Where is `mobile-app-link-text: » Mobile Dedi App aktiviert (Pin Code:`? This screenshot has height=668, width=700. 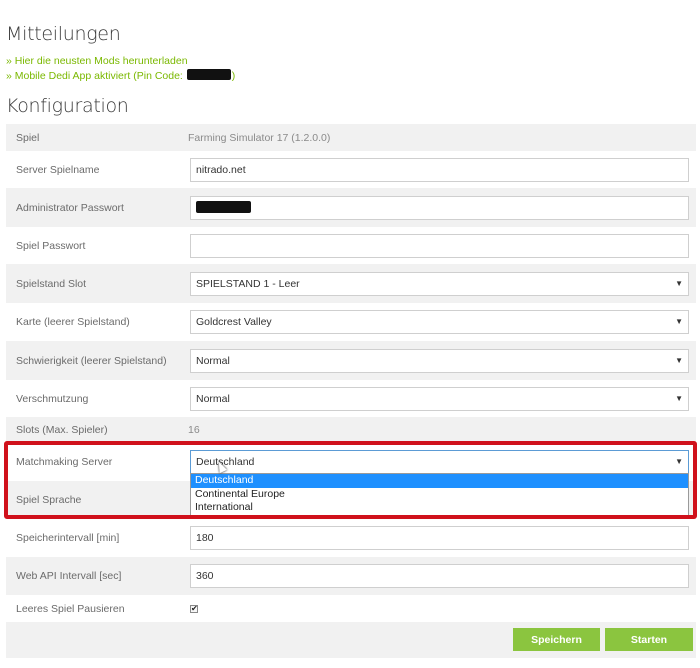 mobile-app-link-text: » Mobile Dedi App aktiviert (Pin Code: is located at coordinates (96, 76).